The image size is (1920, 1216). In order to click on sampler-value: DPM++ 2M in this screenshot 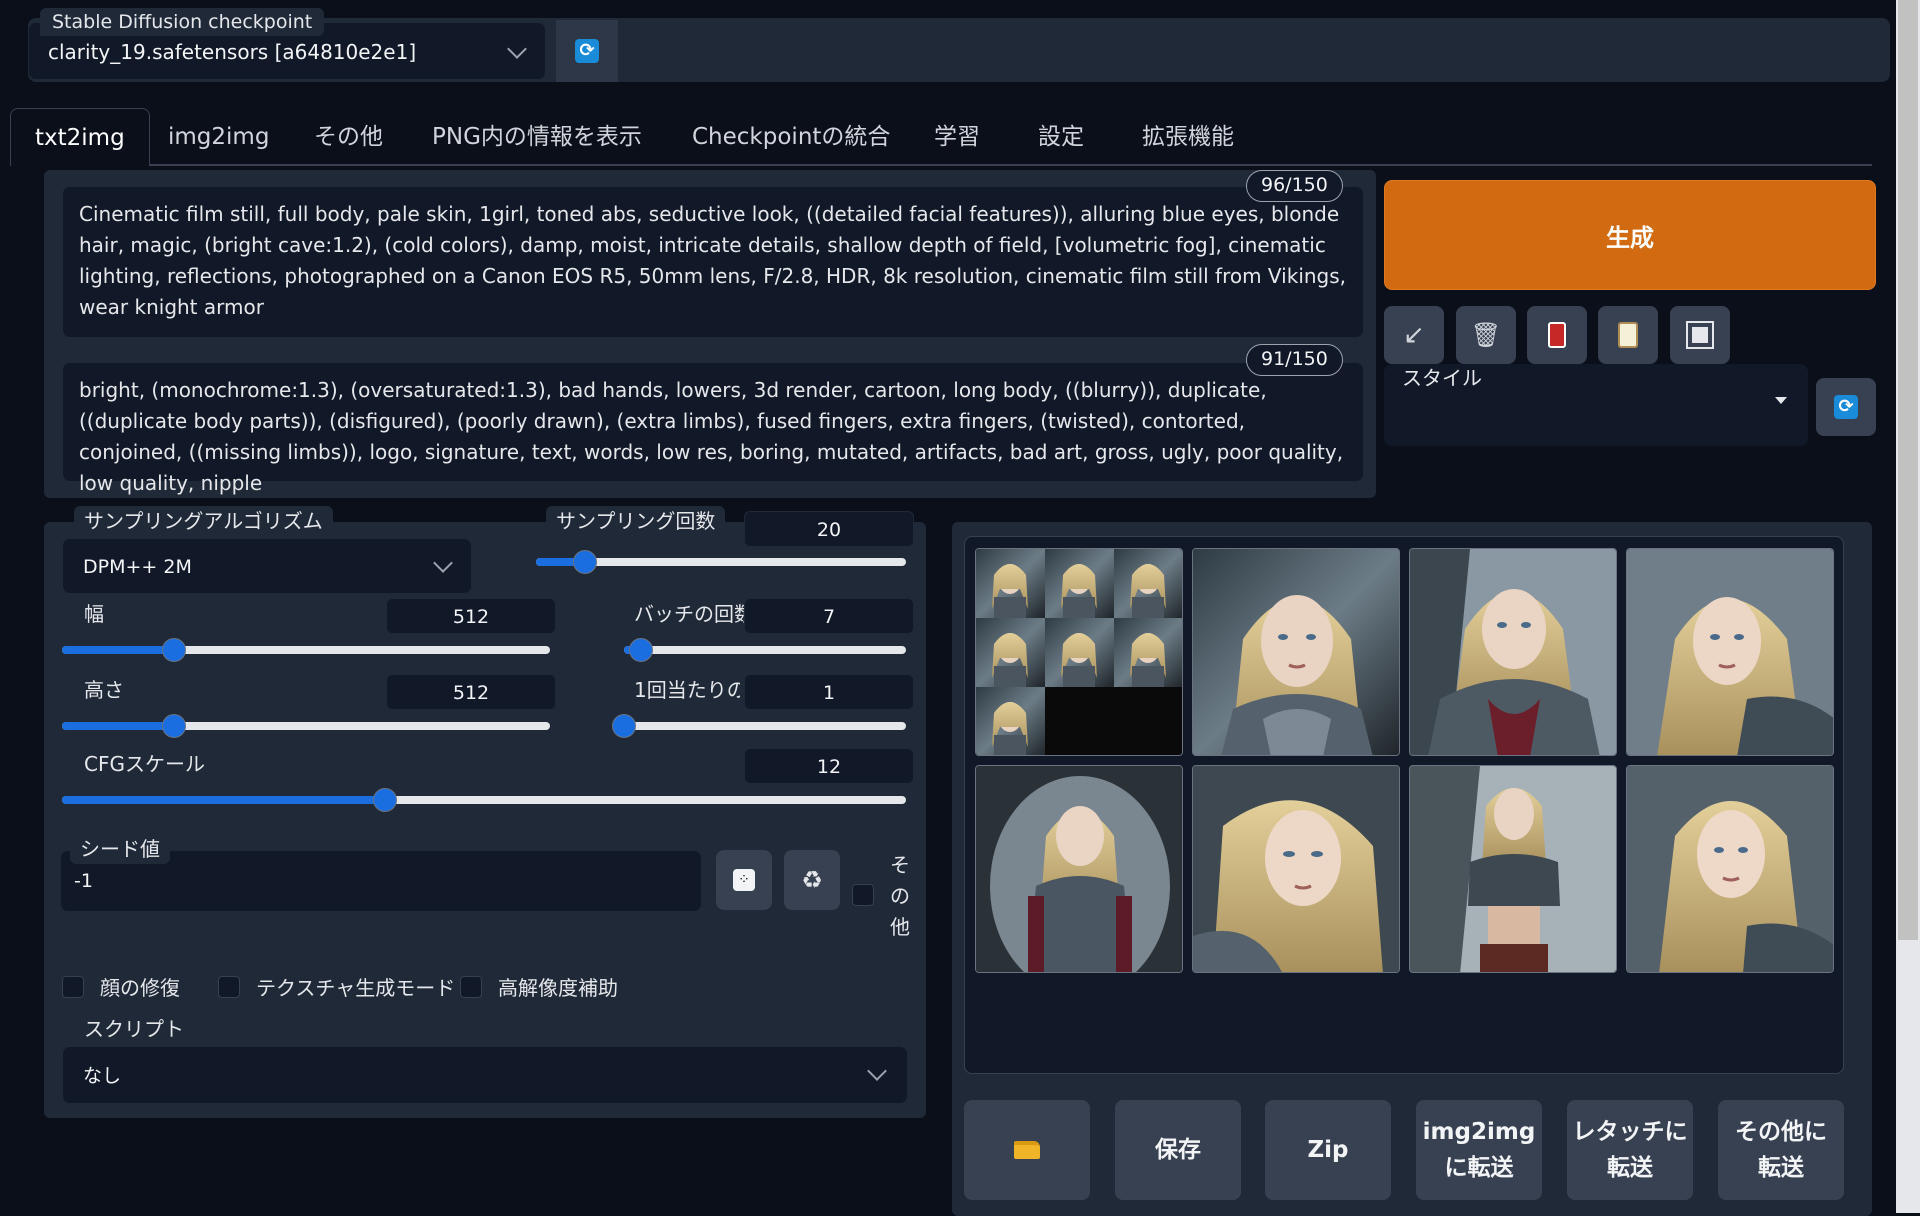, I will do `click(137, 567)`.